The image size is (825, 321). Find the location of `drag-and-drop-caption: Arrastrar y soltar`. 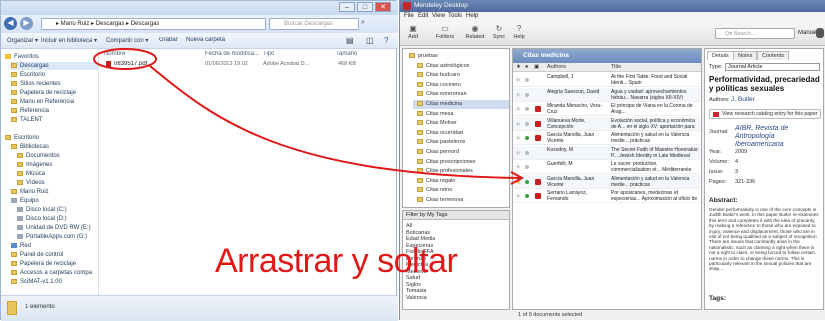

drag-and-drop-caption: Arrastrar y soltar is located at coordinates (336, 261).